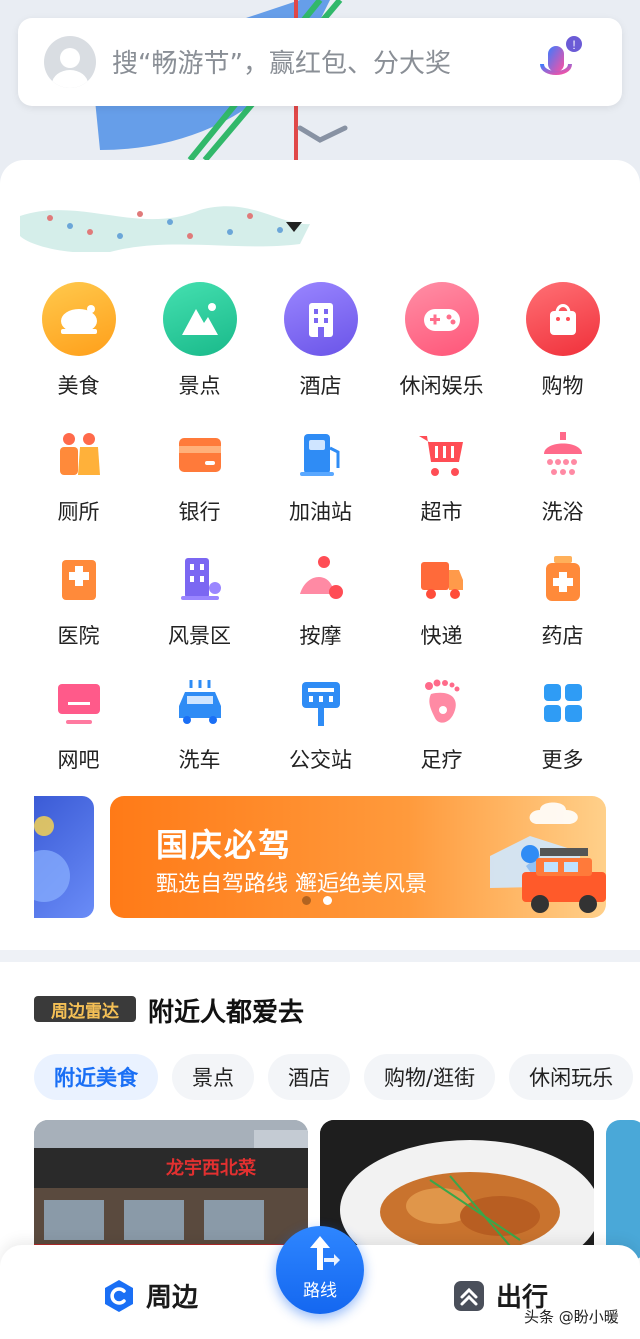  What do you see at coordinates (441, 636) in the screenshot?
I see `category-label: 快递` at bounding box center [441, 636].